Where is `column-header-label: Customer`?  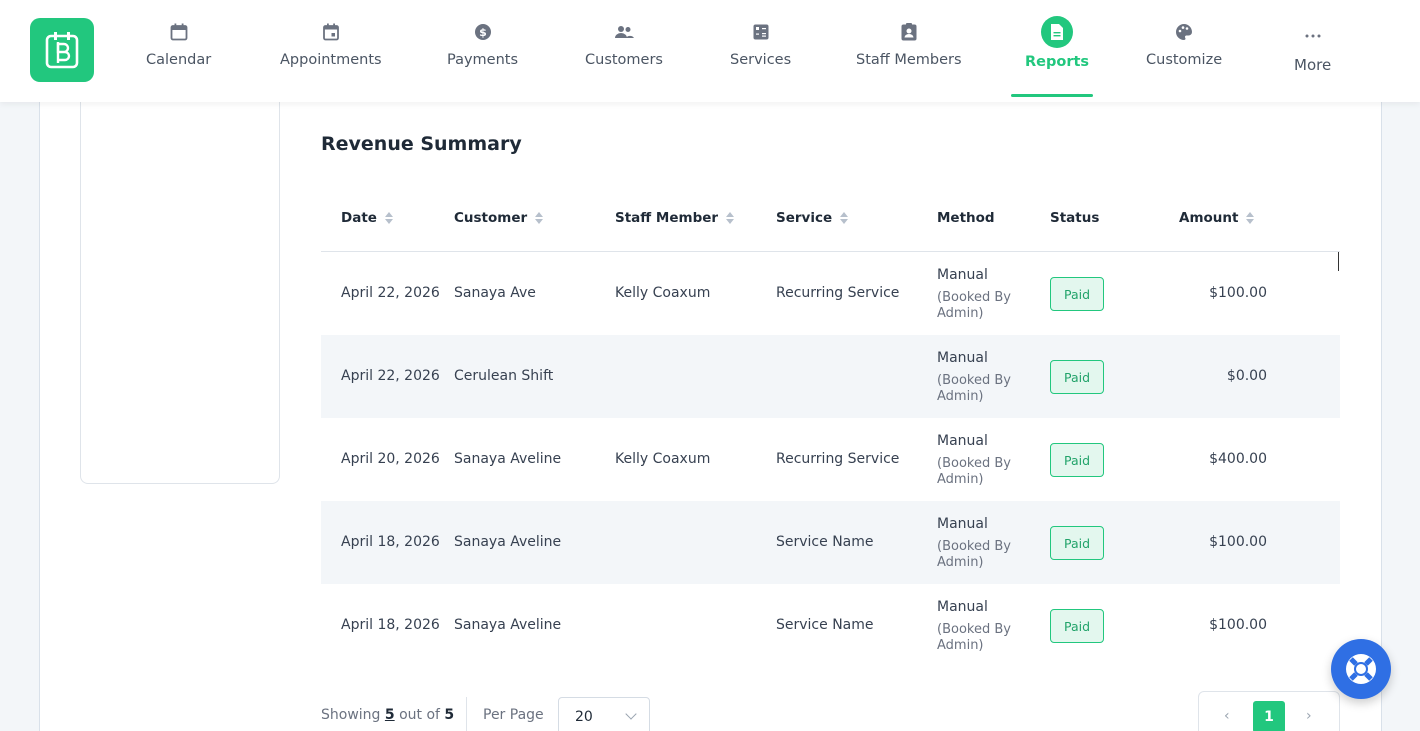 column-header-label: Customer is located at coordinates (491, 218).